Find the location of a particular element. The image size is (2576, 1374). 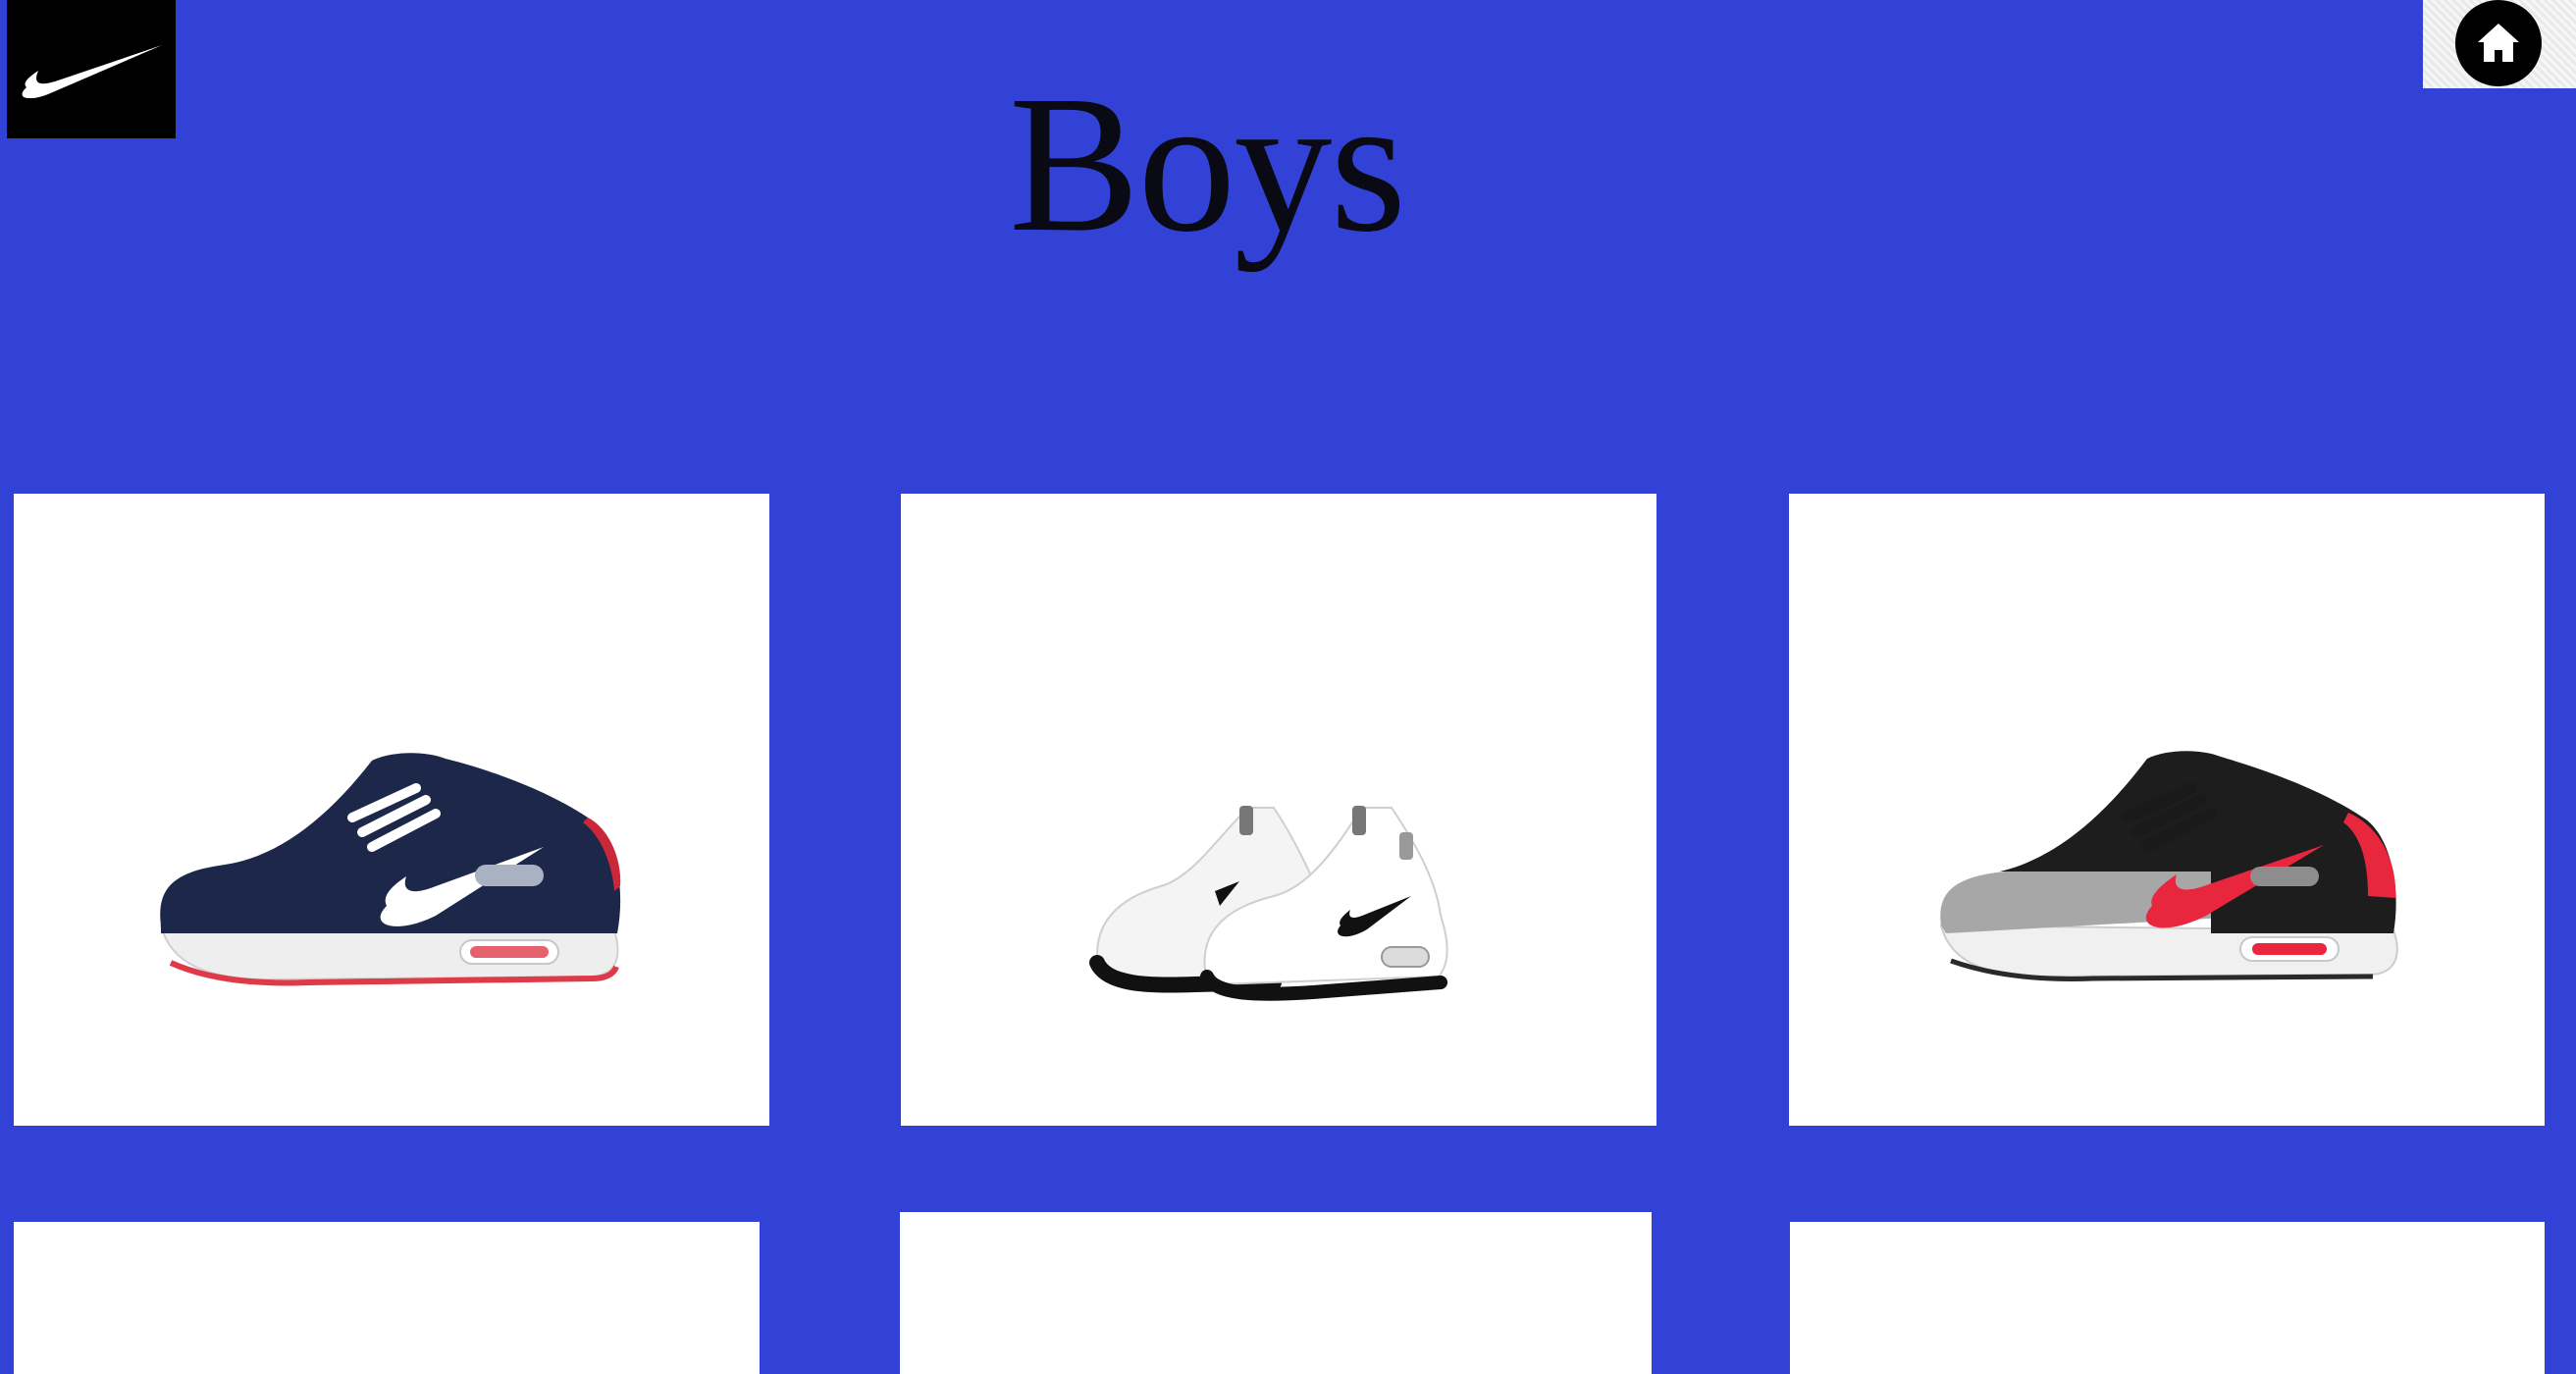

home-button-area is located at coordinates (2499, 44).